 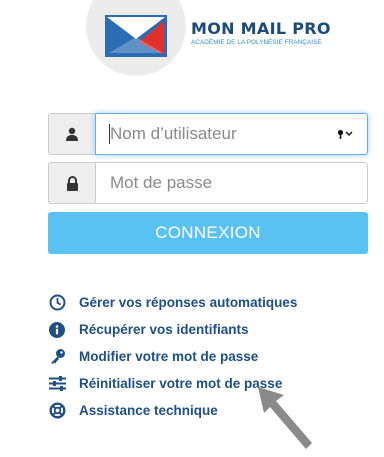 What do you see at coordinates (57, 411) in the screenshot?
I see `lifebuoy-icon` at bounding box center [57, 411].